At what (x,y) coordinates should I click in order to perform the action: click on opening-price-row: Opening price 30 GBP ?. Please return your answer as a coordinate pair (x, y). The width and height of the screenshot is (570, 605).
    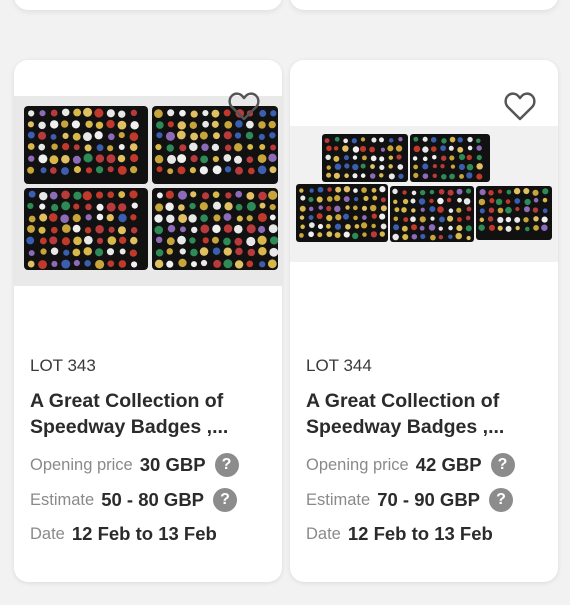
    Looking at the image, I should click on (134, 465).